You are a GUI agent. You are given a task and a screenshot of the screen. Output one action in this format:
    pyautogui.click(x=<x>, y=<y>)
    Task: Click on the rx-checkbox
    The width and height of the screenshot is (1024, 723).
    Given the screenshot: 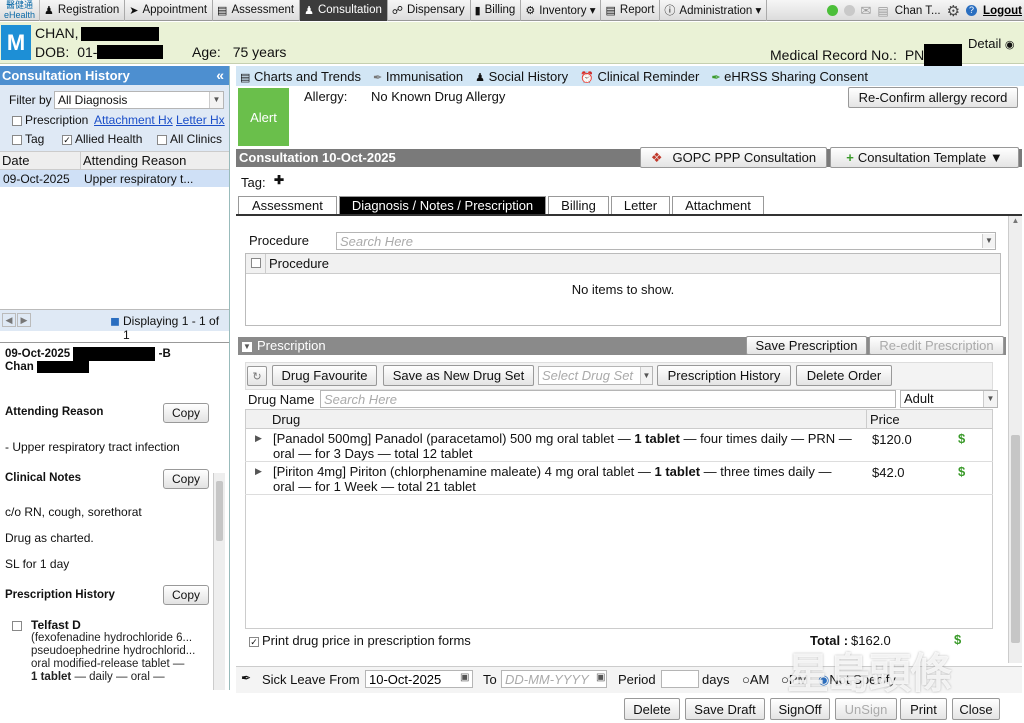 What is the action you would take?
    pyautogui.click(x=17, y=626)
    